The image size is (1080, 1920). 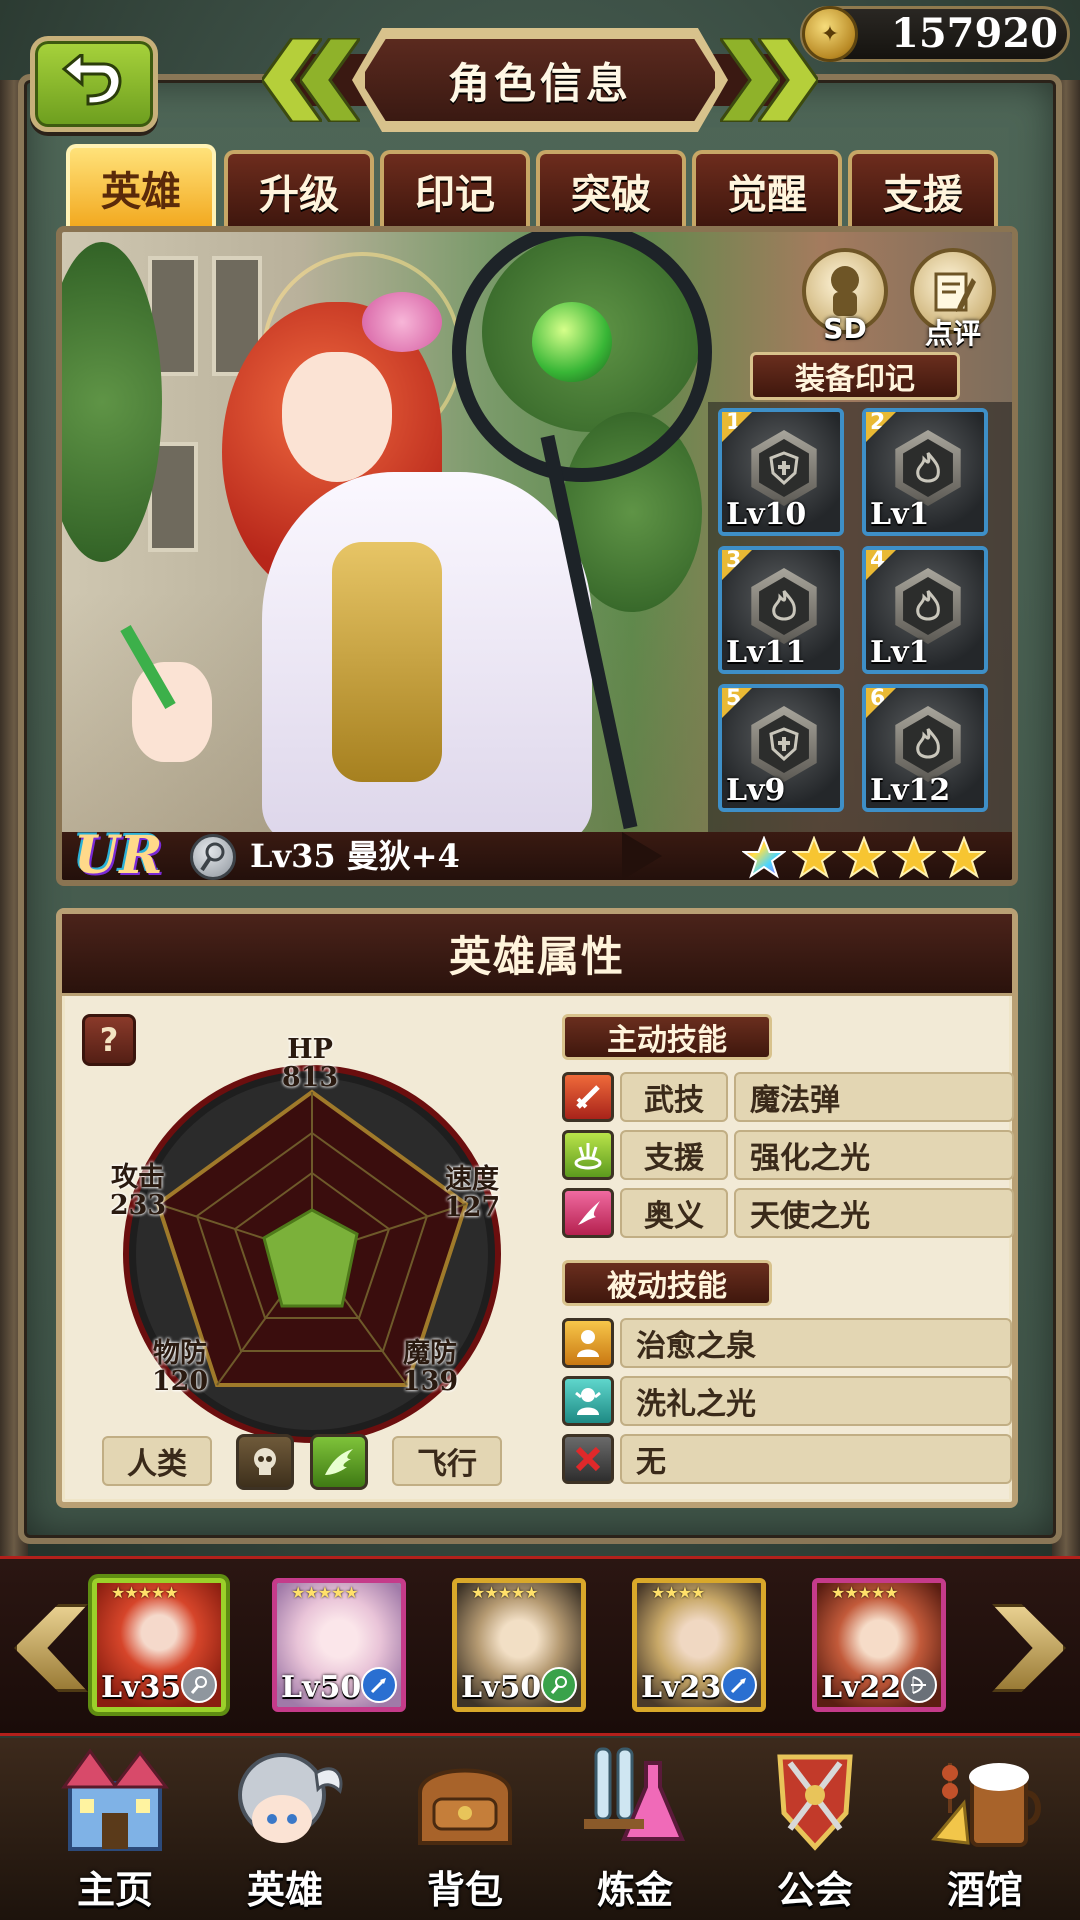 What do you see at coordinates (447, 1461) in the screenshot?
I see `movement-trait: 飞行` at bounding box center [447, 1461].